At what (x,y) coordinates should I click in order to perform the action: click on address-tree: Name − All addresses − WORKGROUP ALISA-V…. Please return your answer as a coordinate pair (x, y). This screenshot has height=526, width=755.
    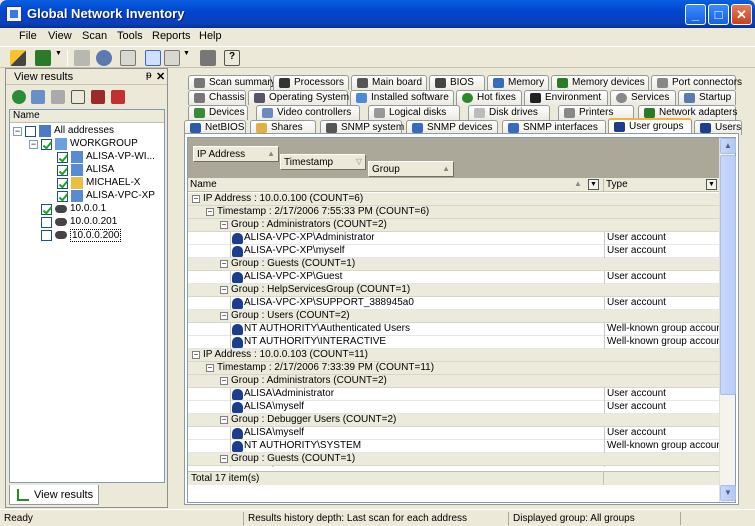
    Looking at the image, I should click on (87, 296).